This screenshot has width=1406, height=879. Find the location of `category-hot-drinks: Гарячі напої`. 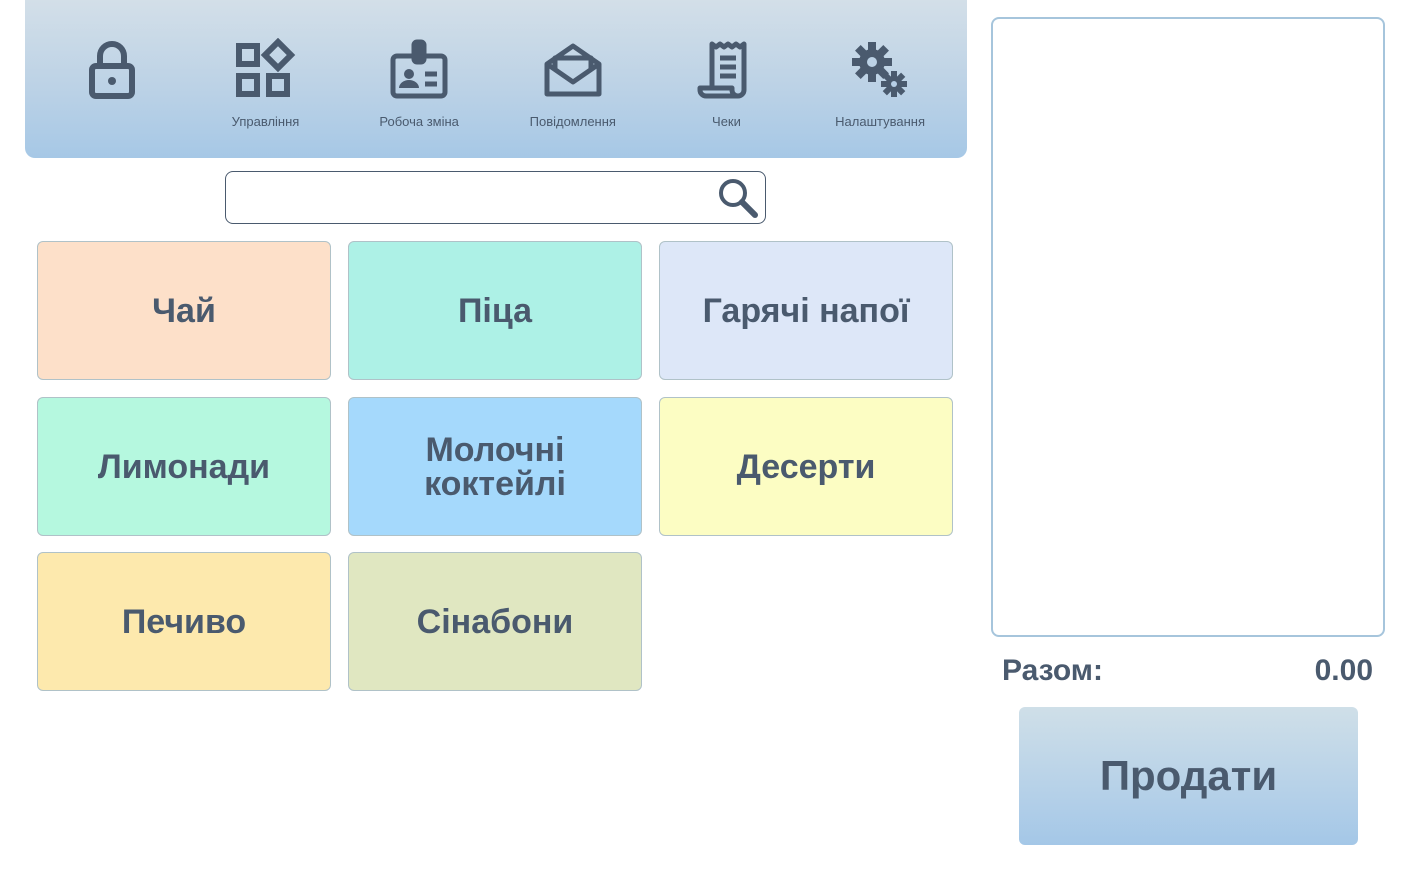

category-hot-drinks: Гарячі напої is located at coordinates (806, 310).